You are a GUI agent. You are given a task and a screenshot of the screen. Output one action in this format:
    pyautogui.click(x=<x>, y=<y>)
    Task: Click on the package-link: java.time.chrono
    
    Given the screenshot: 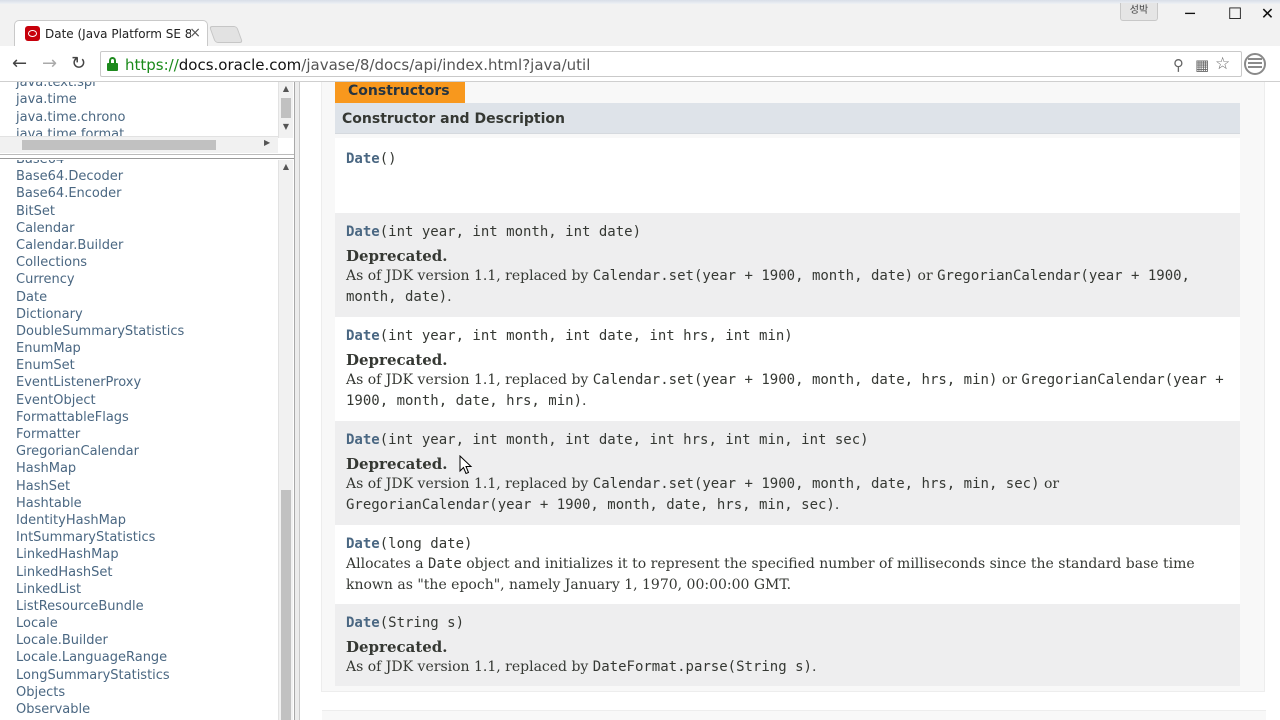 What is the action you would take?
    pyautogui.click(x=70, y=117)
    